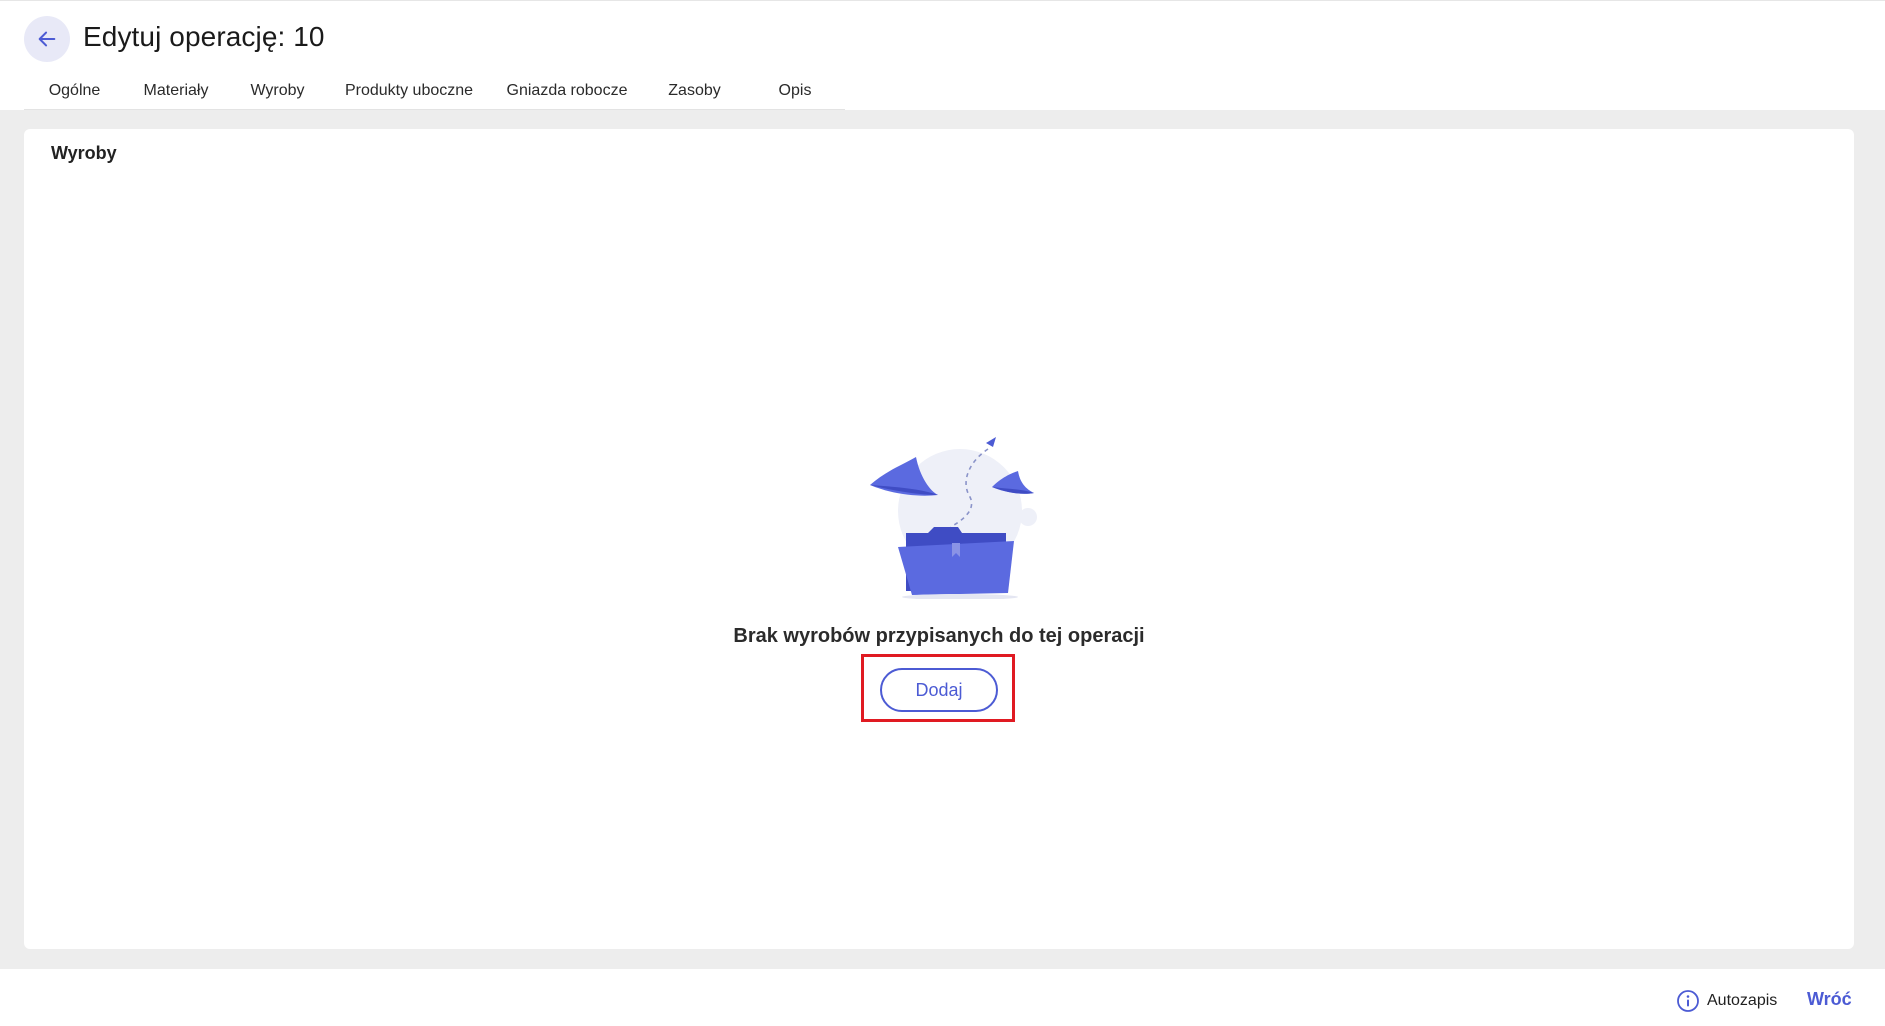 The height and width of the screenshot is (1026, 1885). I want to click on tab-general: Ogólne, so click(74, 95).